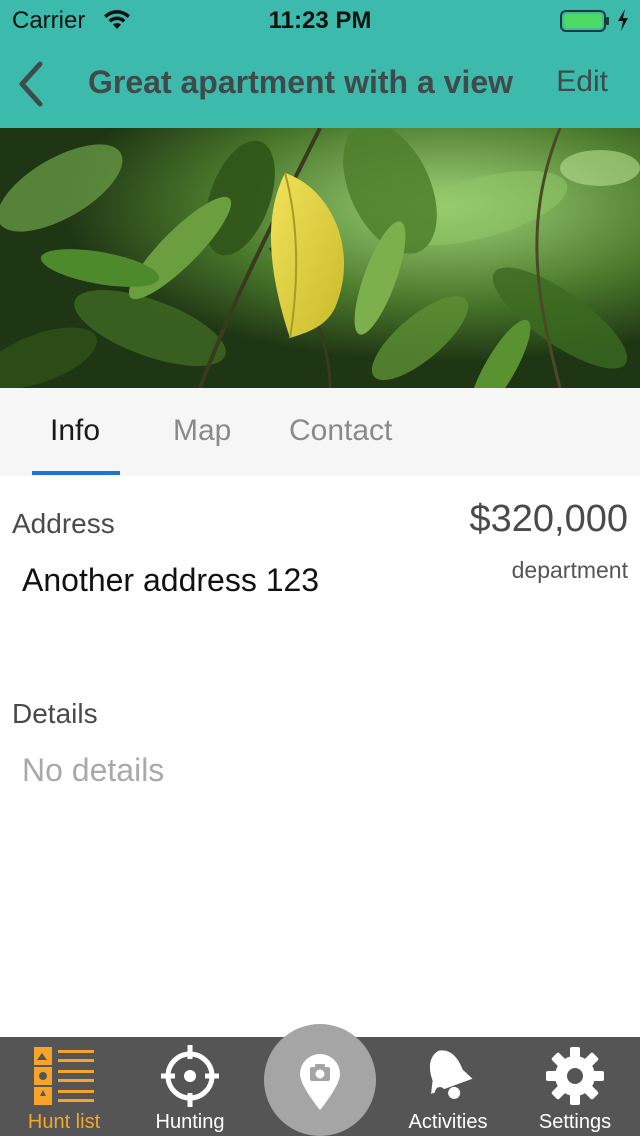  Describe the element at coordinates (64, 1076) in the screenshot. I see `list-icon` at that location.